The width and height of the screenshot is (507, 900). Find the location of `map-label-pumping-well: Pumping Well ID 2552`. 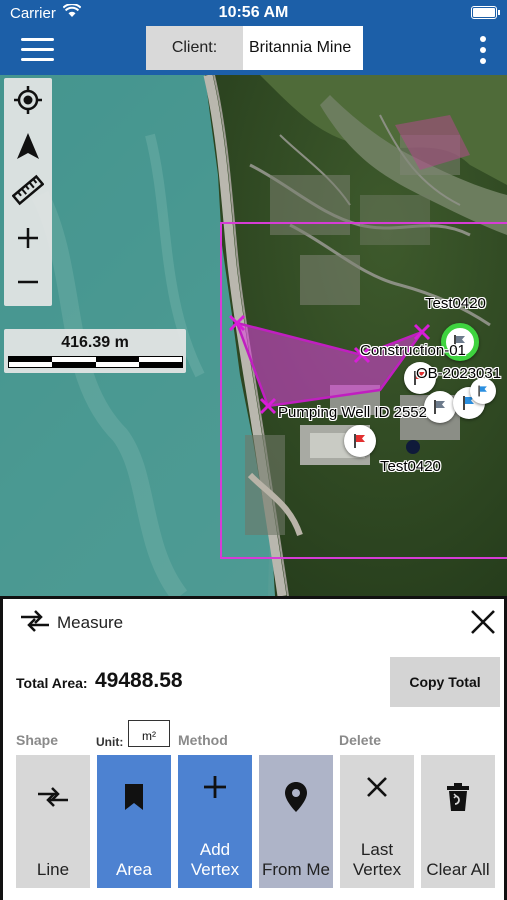

map-label-pumping-well: Pumping Well ID 2552 is located at coordinates (352, 412).